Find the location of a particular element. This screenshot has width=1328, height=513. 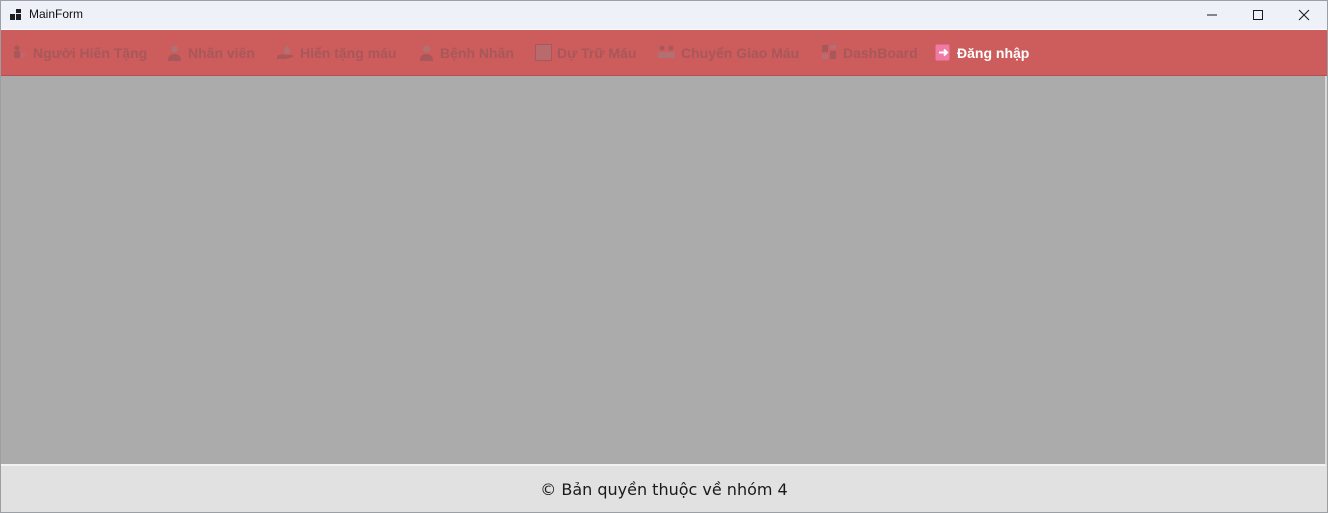

close-icon is located at coordinates (1304, 15).